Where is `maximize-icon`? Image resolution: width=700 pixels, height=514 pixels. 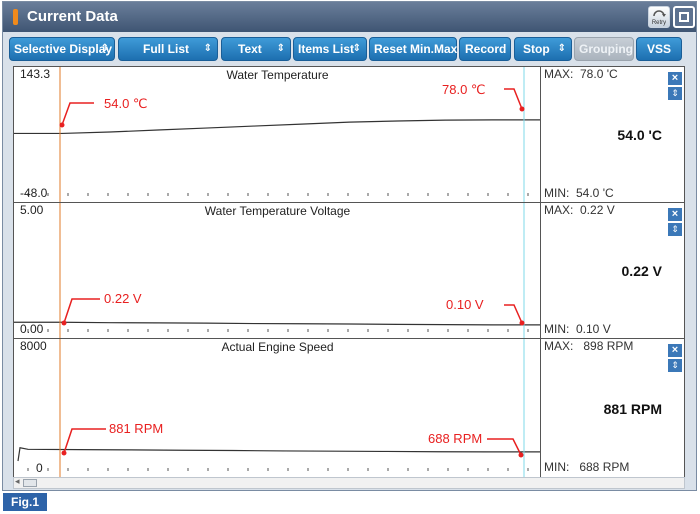
maximize-icon is located at coordinates (684, 17).